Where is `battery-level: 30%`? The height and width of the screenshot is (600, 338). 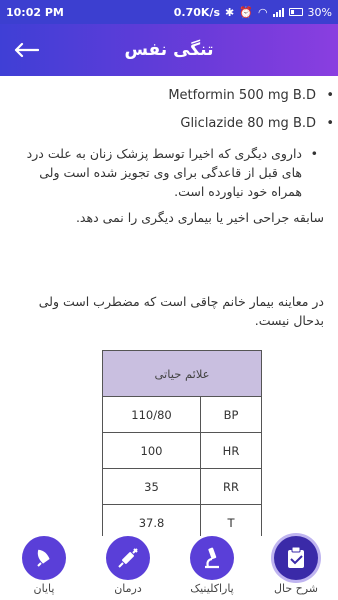 battery-level: 30% is located at coordinates (319, 12).